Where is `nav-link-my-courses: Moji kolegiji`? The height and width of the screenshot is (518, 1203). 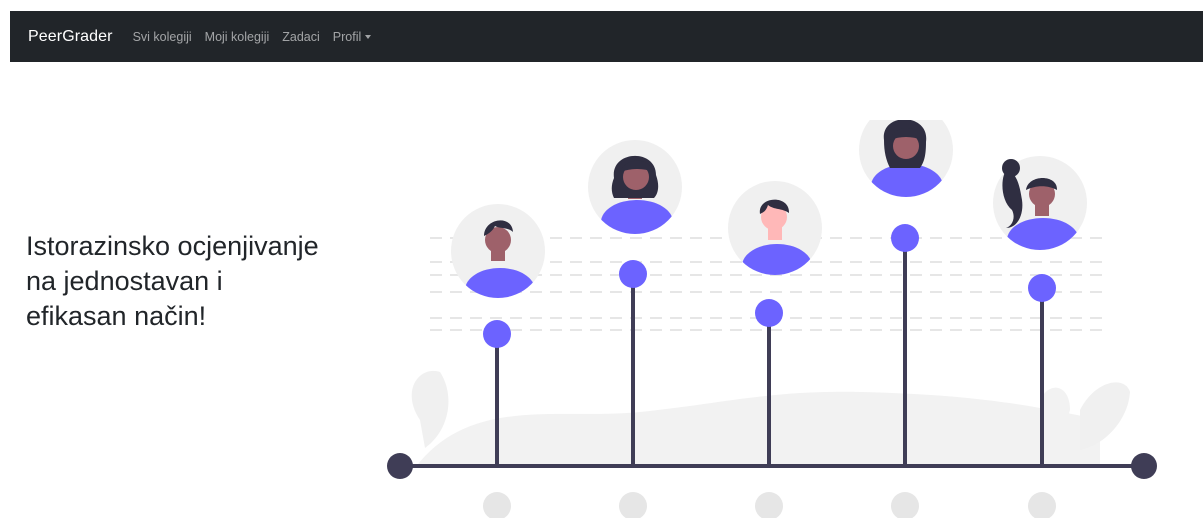
nav-link-my-courses: Moji kolegiji is located at coordinates (237, 37).